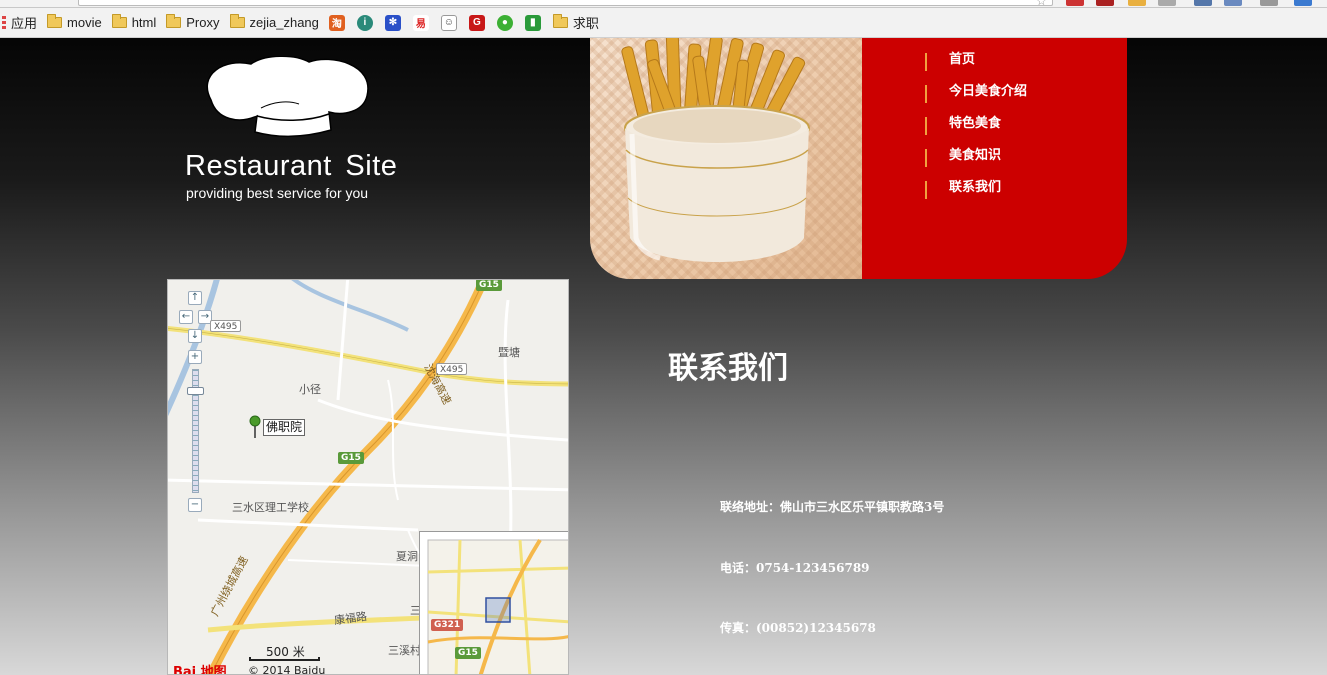 This screenshot has height=675, width=1327. I want to click on bookmark-label: 求职, so click(585, 23).